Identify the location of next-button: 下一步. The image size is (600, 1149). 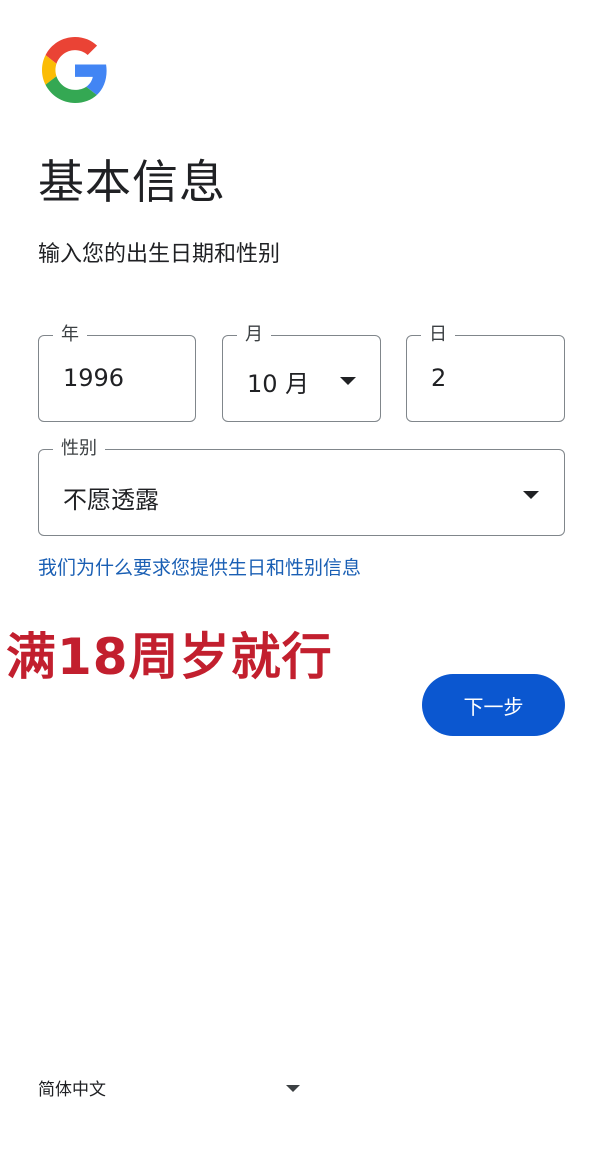
(493, 705).